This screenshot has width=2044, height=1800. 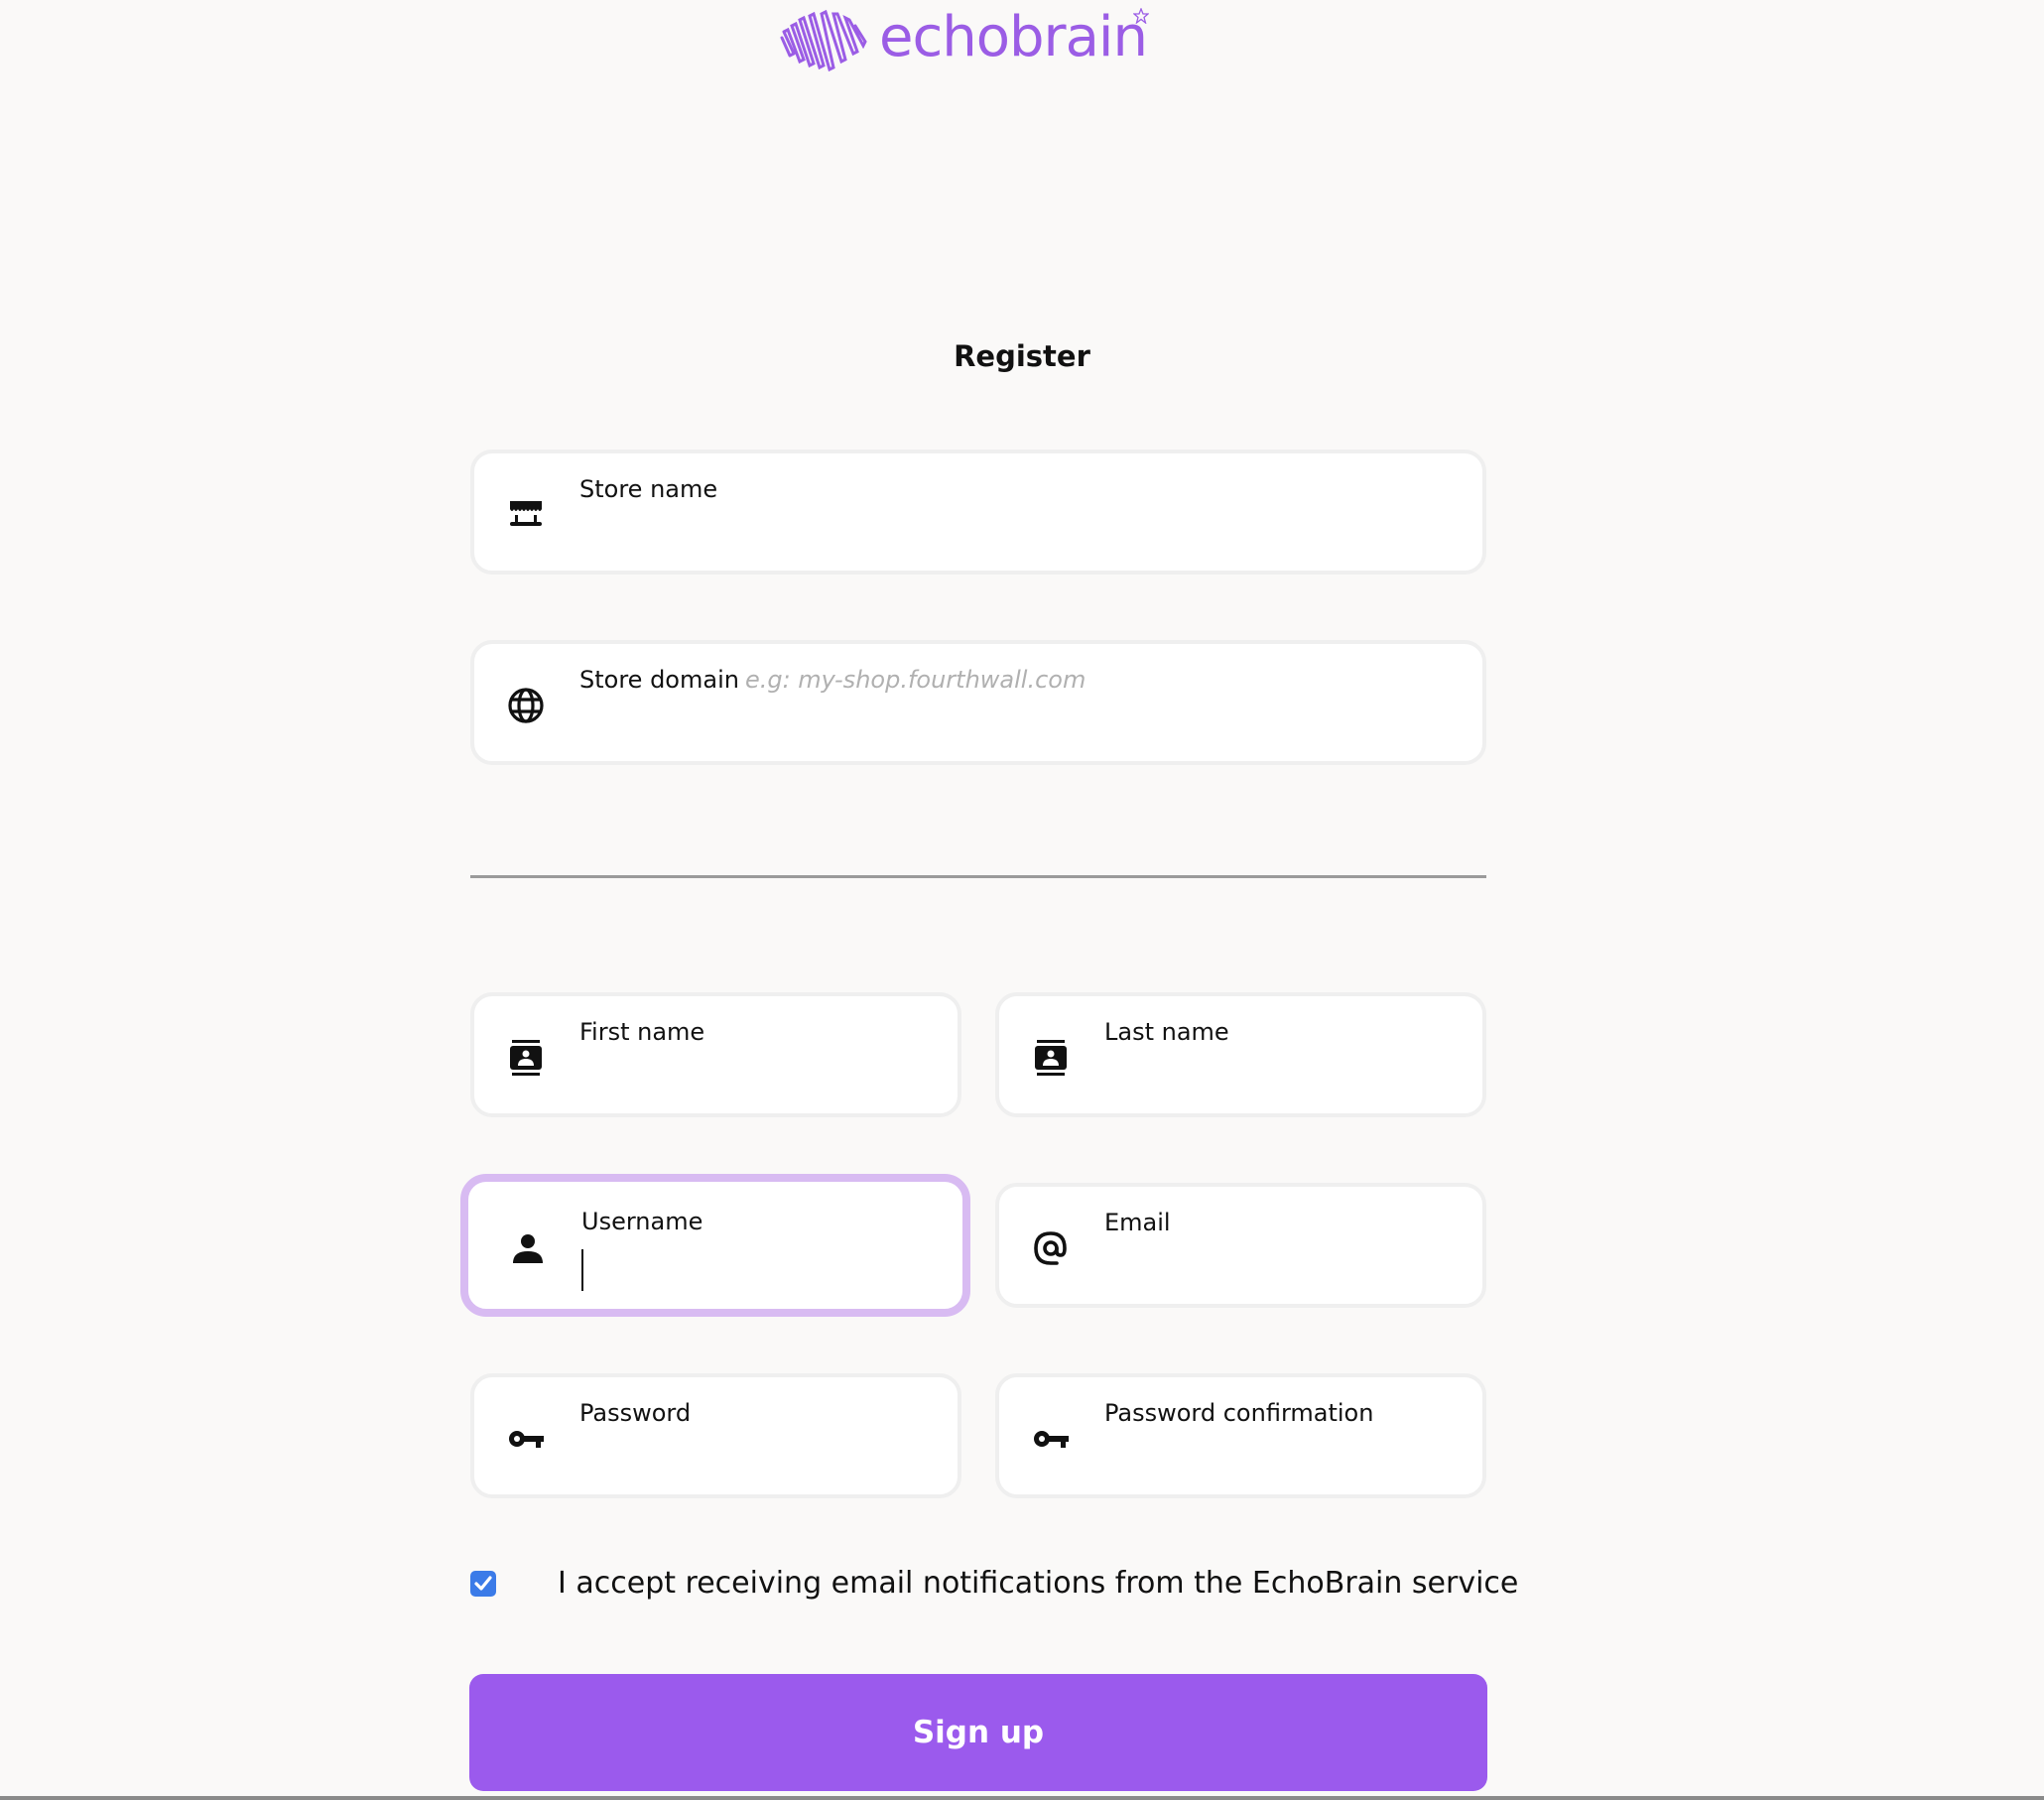 I want to click on store-name-input, so click(x=1019, y=535).